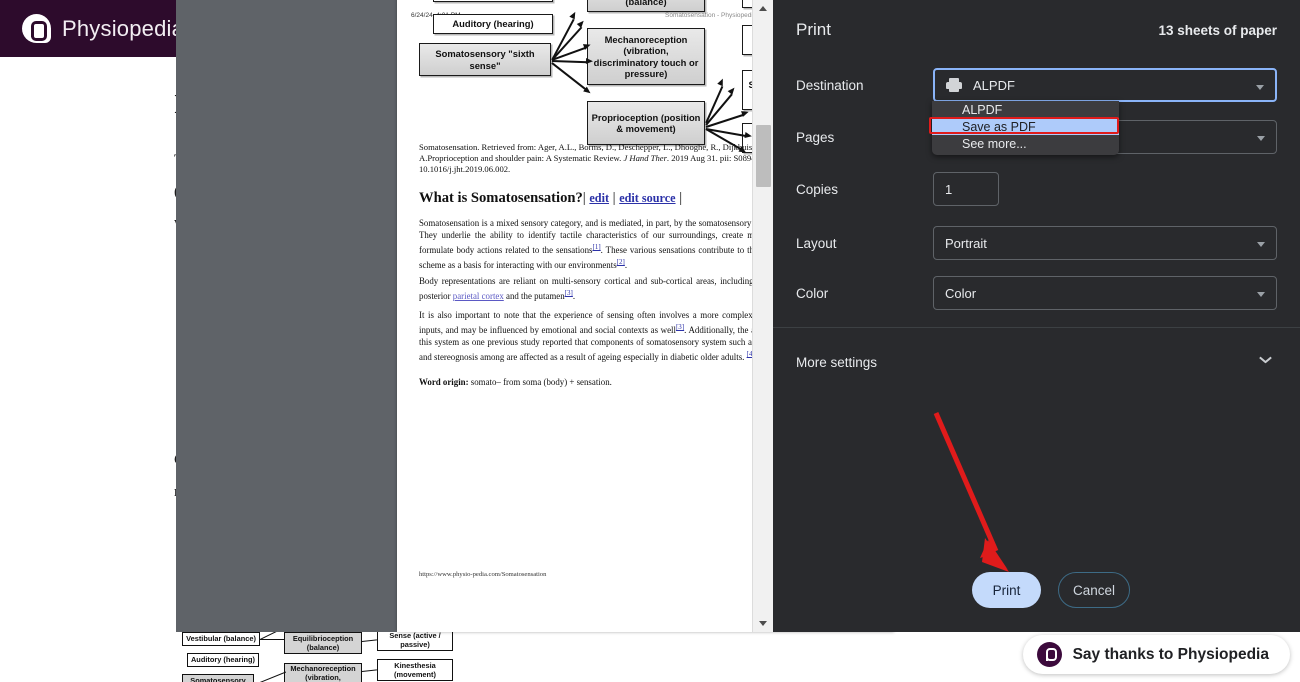 The width and height of the screenshot is (1300, 682). What do you see at coordinates (813, 29) in the screenshot?
I see `print-dialog-title: Print` at bounding box center [813, 29].